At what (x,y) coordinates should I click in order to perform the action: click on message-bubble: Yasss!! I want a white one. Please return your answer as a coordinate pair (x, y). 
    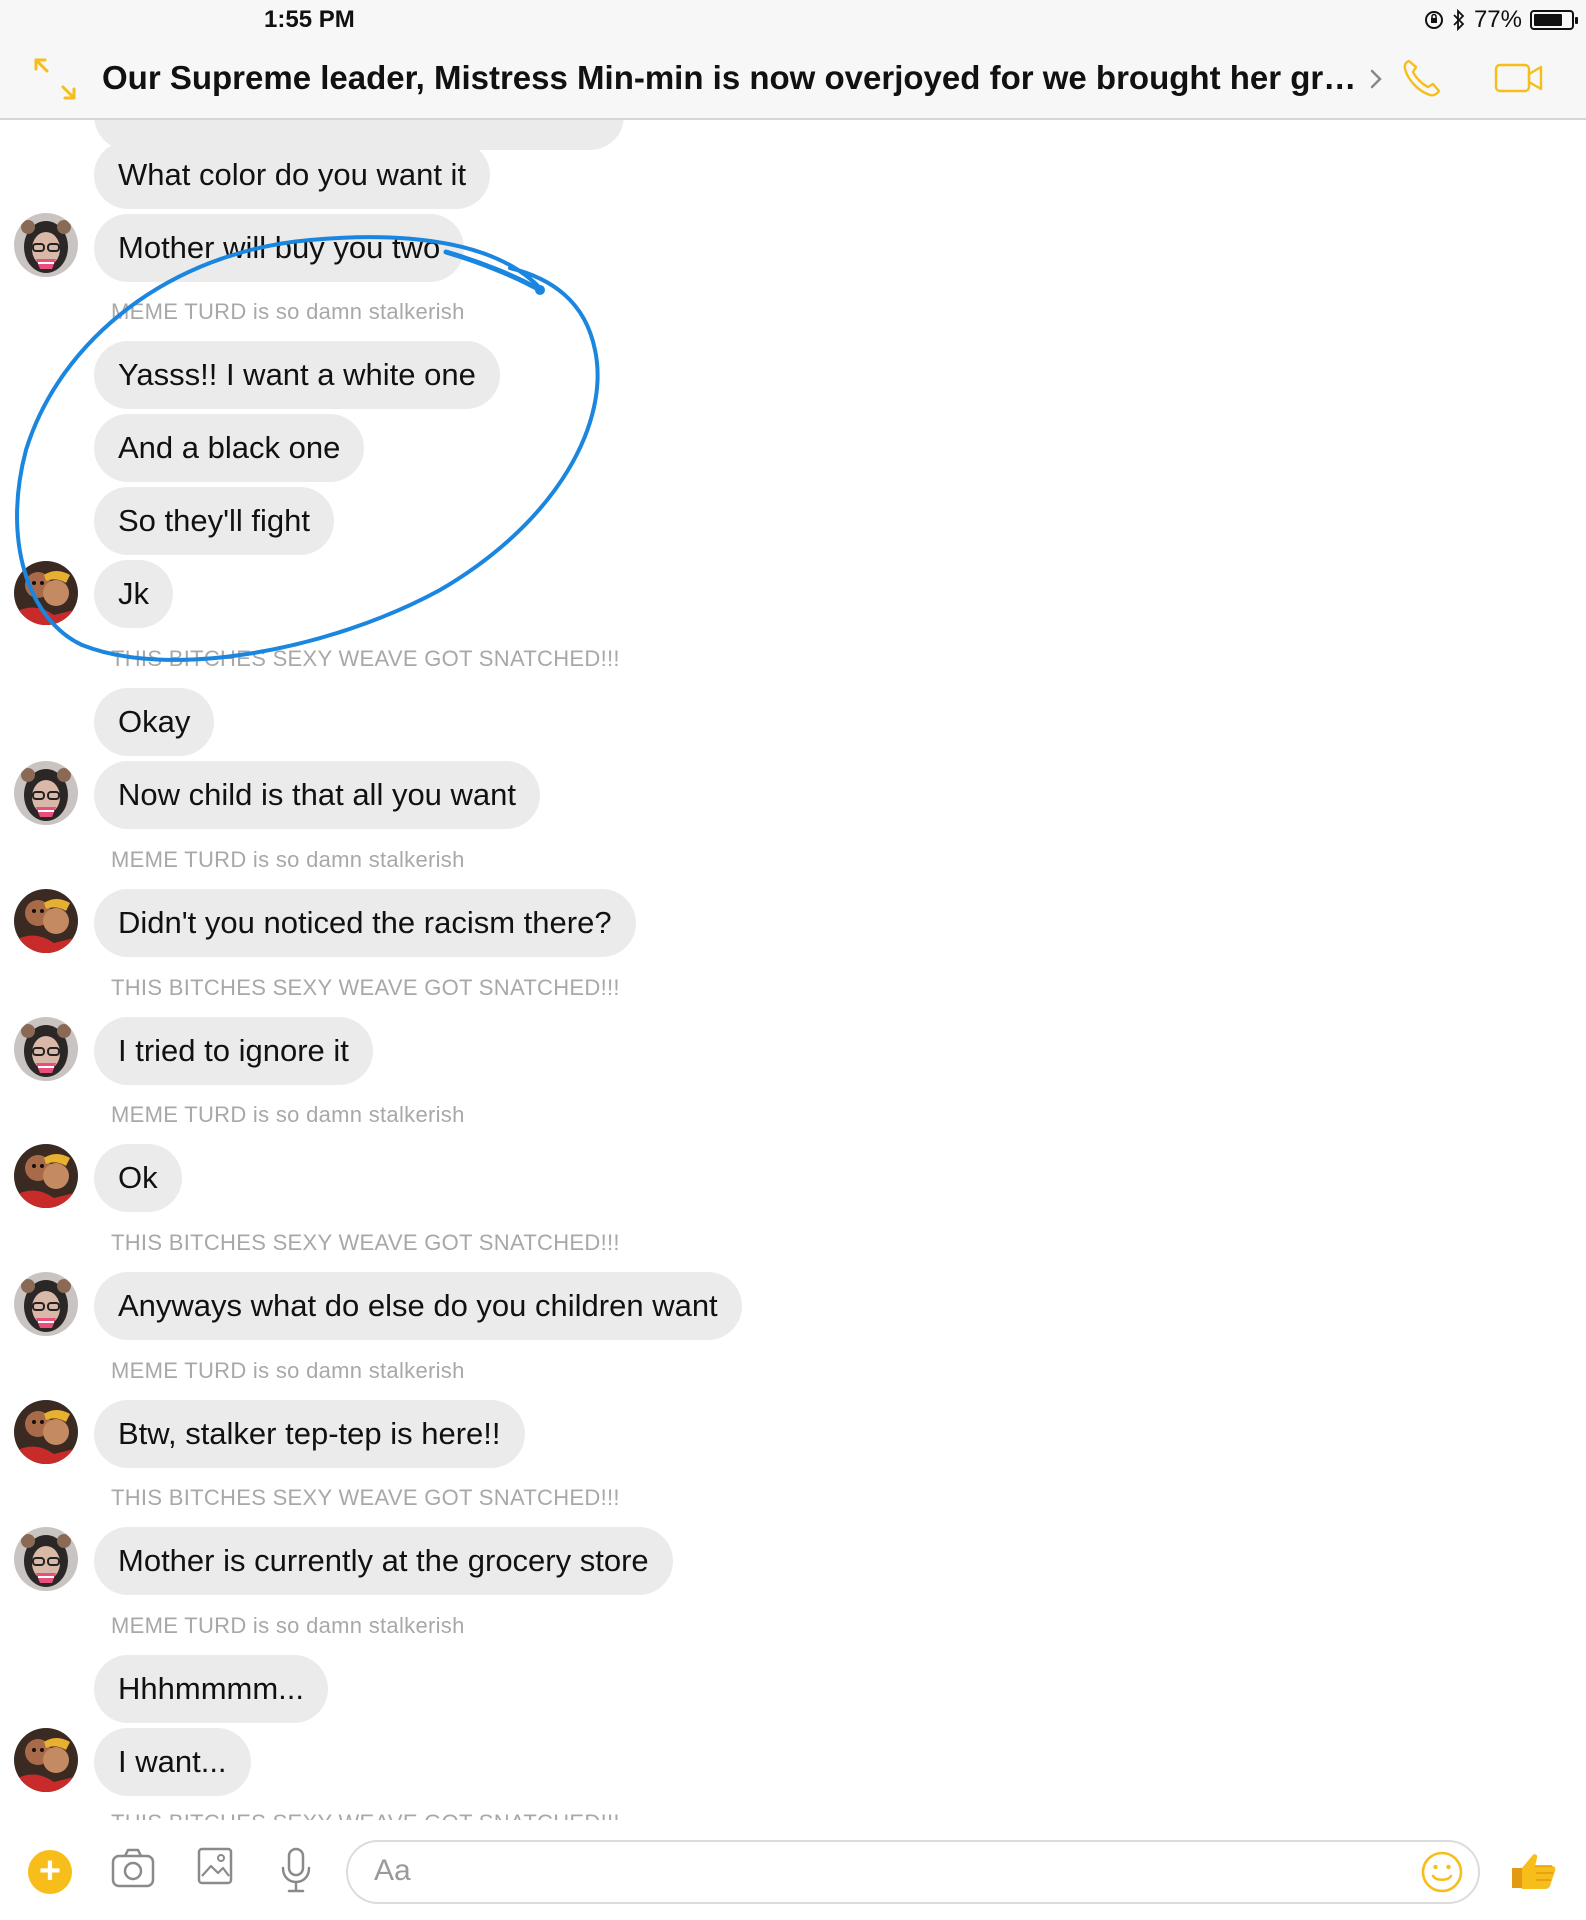
    Looking at the image, I should click on (297, 375).